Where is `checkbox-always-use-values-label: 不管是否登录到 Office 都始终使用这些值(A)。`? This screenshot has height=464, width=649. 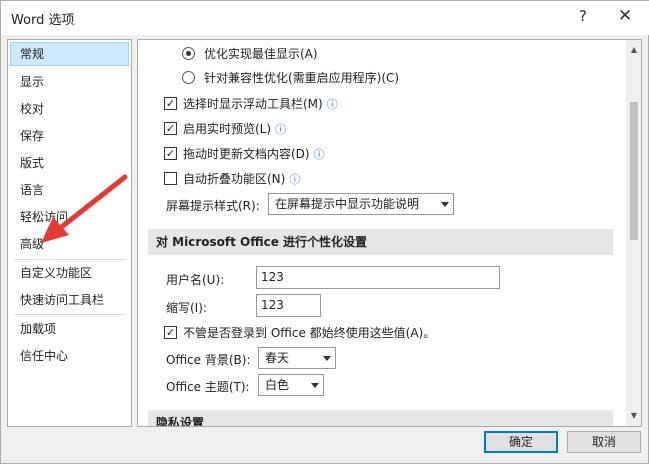 checkbox-always-use-values-label: 不管是否登录到 Office 都始终使用这些值(A)。 is located at coordinates (309, 333).